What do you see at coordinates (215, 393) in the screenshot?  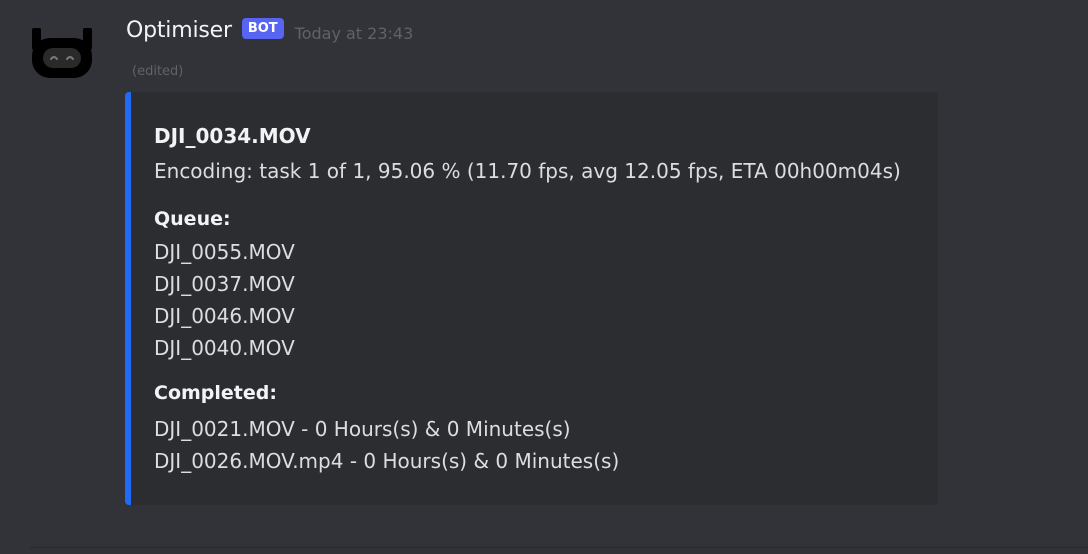 I see `completed-heading: Completed:` at bounding box center [215, 393].